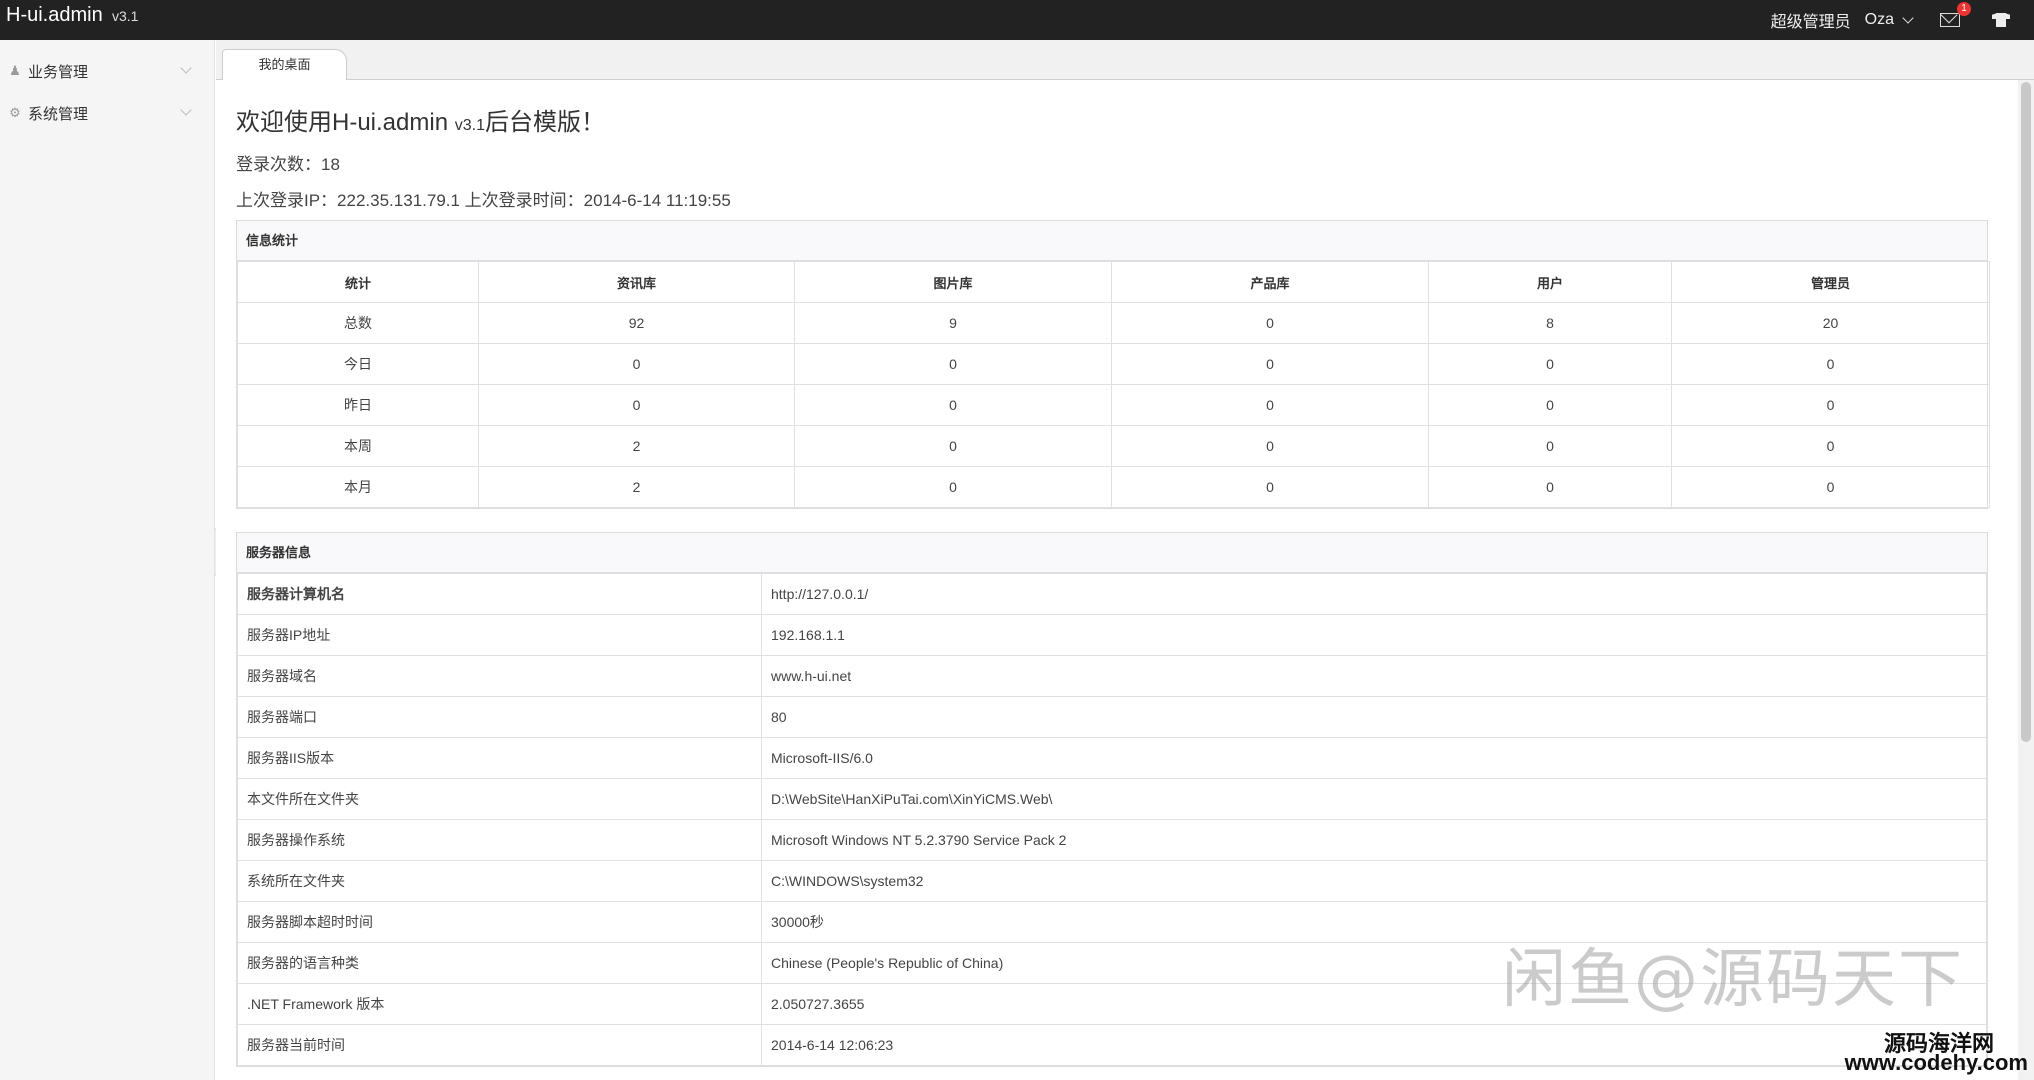  Describe the element at coordinates (358, 323) in the screenshot. I see `table-cell: 总数` at that location.